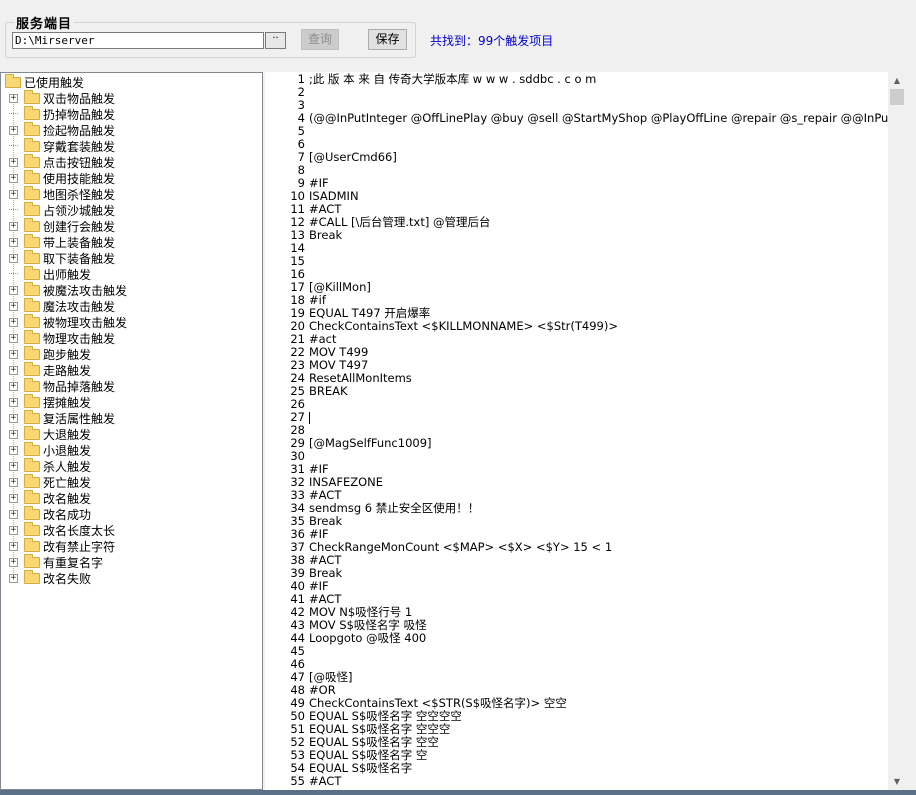 The height and width of the screenshot is (795, 916). What do you see at coordinates (361, 768) in the screenshot?
I see `line-text: EQUAL S$吸怪名字` at bounding box center [361, 768].